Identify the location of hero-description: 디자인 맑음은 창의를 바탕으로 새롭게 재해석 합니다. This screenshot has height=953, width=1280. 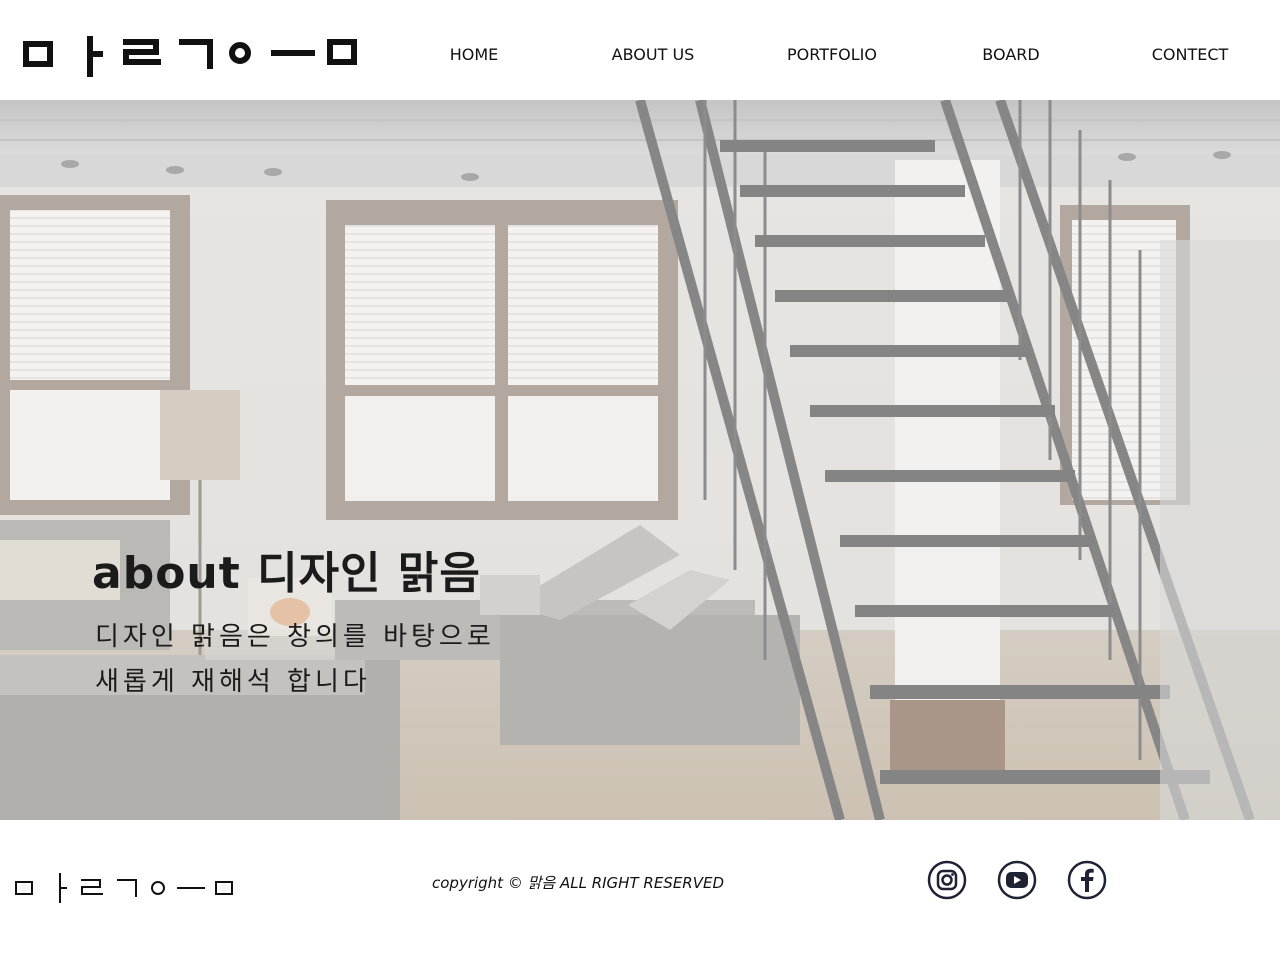
(295, 660).